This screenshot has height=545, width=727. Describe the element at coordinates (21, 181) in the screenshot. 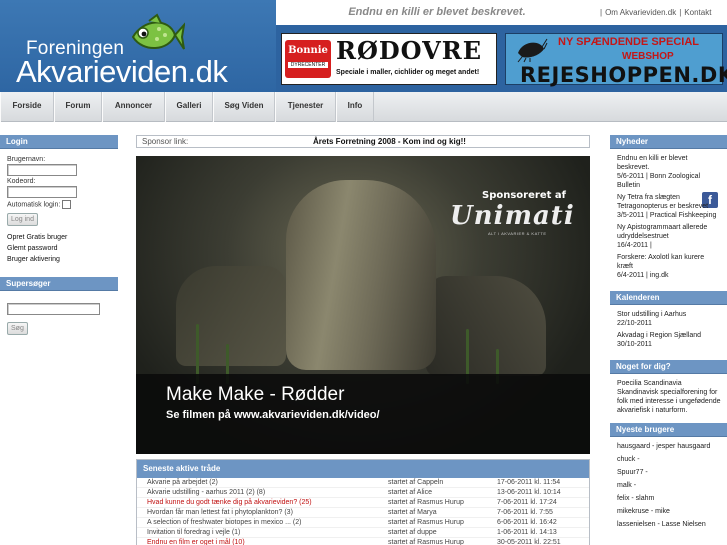

I see `password-label: Kodeord:` at that location.